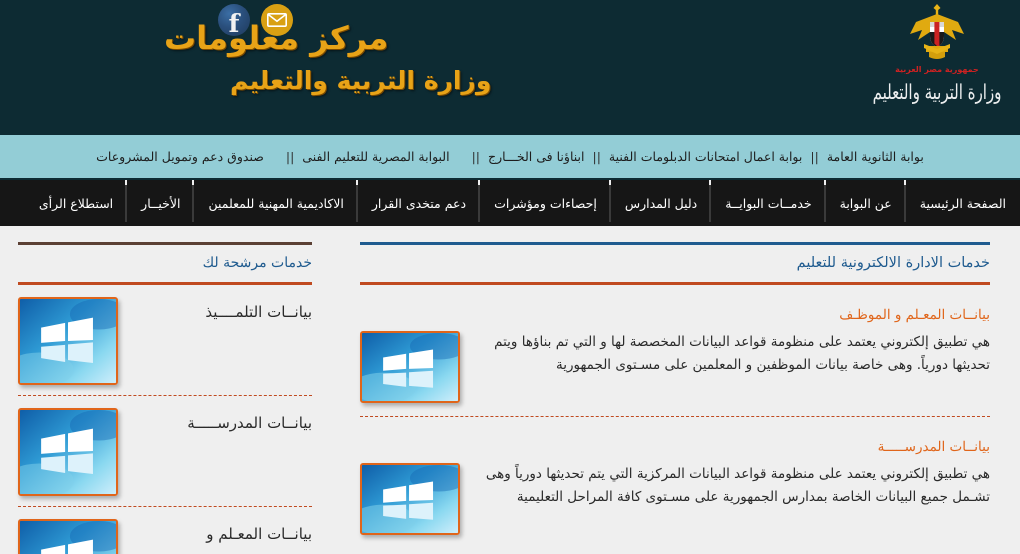 This screenshot has width=1020, height=554. I want to click on page-title: خدمات الادارة الالكترونية للتعليم, so click(893, 263).